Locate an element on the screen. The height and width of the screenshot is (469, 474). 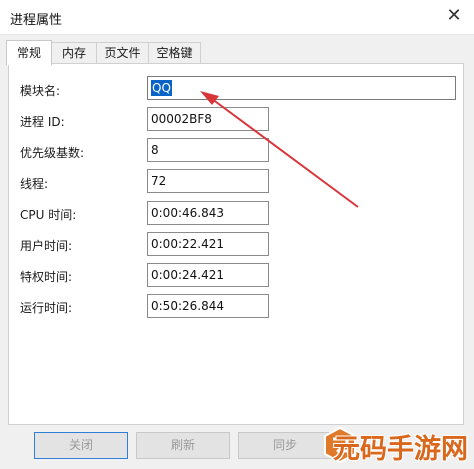
process-id-field: 00002BF8 is located at coordinates (208, 119).